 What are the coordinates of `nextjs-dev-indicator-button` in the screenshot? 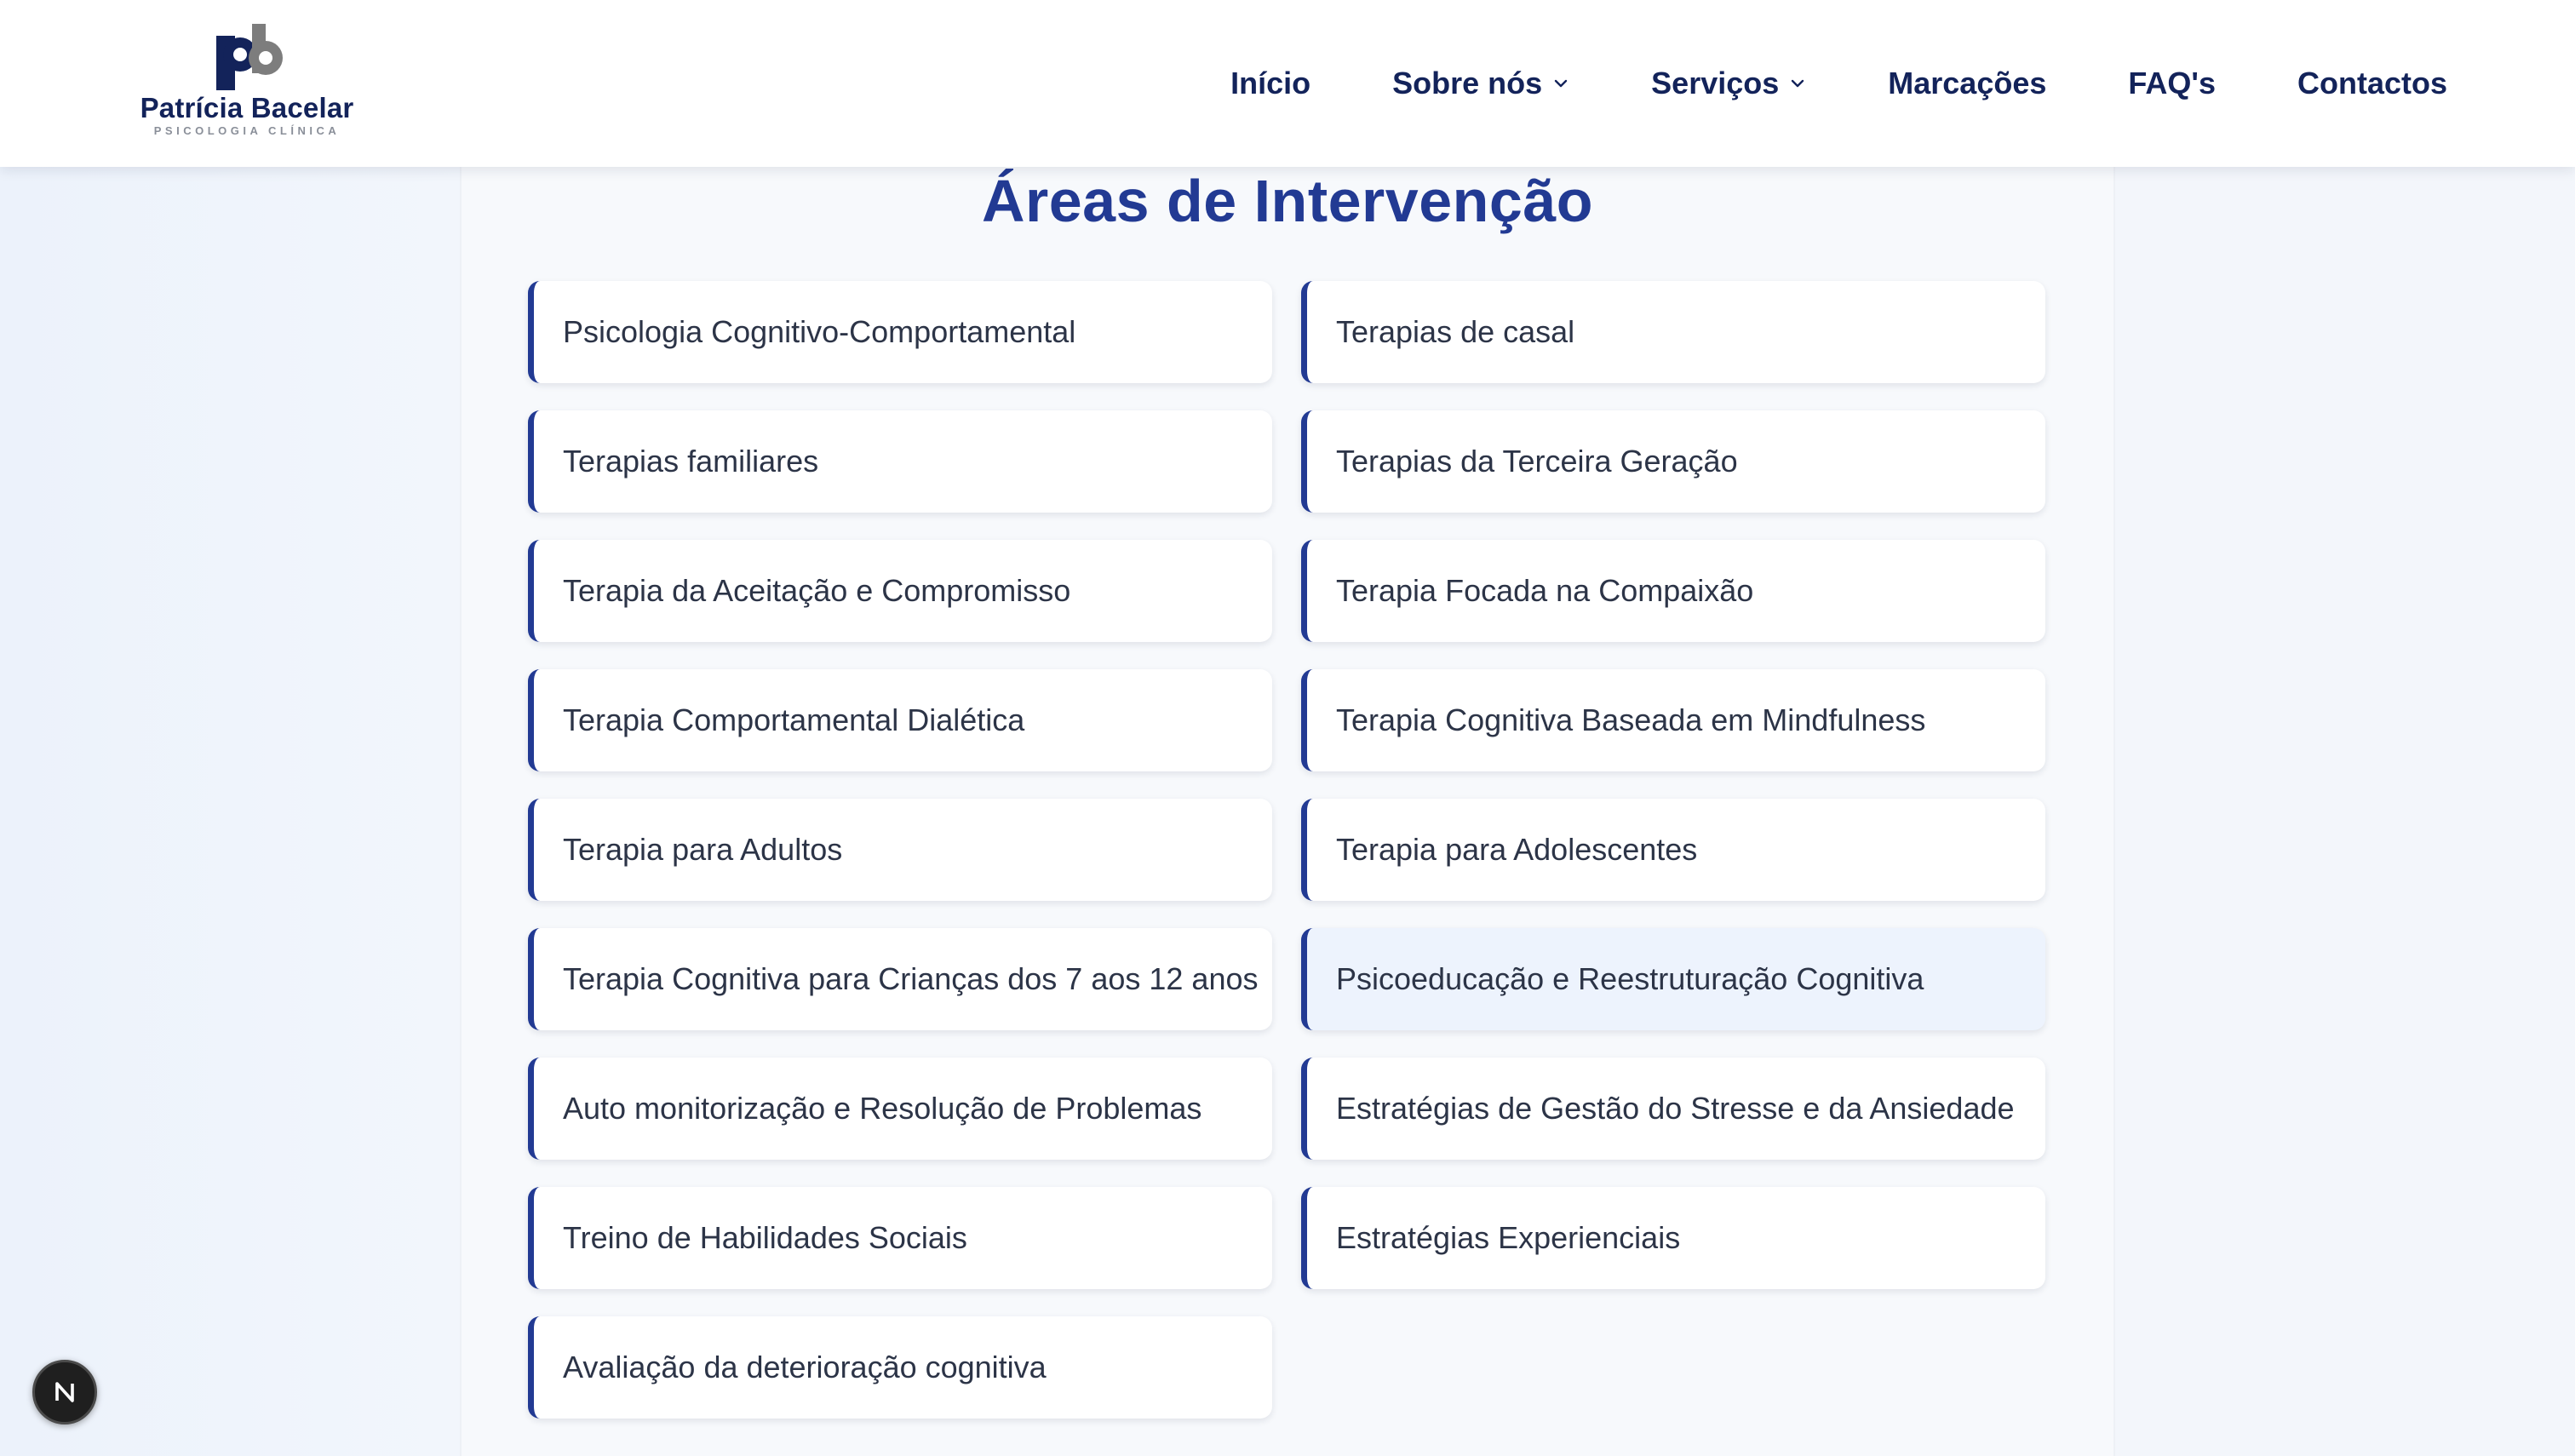 It's located at (64, 1392).